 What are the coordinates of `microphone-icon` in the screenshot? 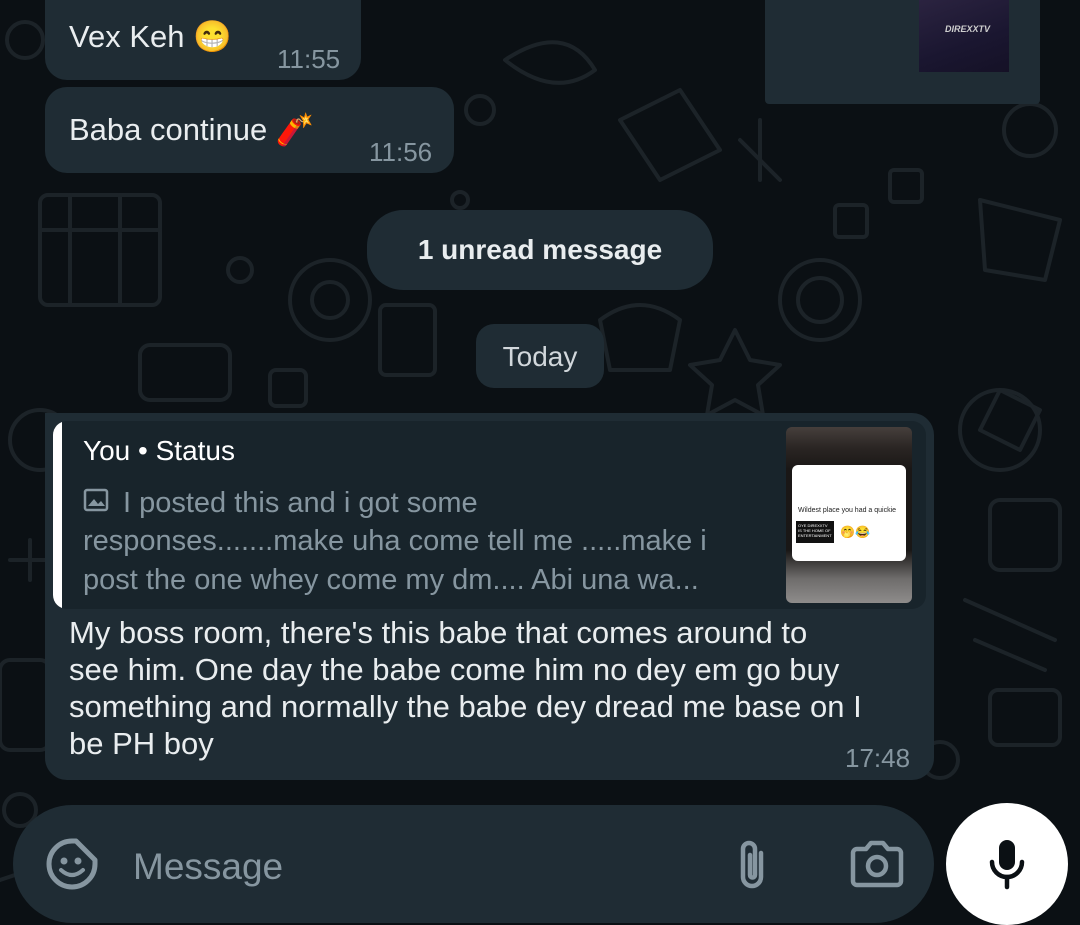 It's located at (1007, 866).